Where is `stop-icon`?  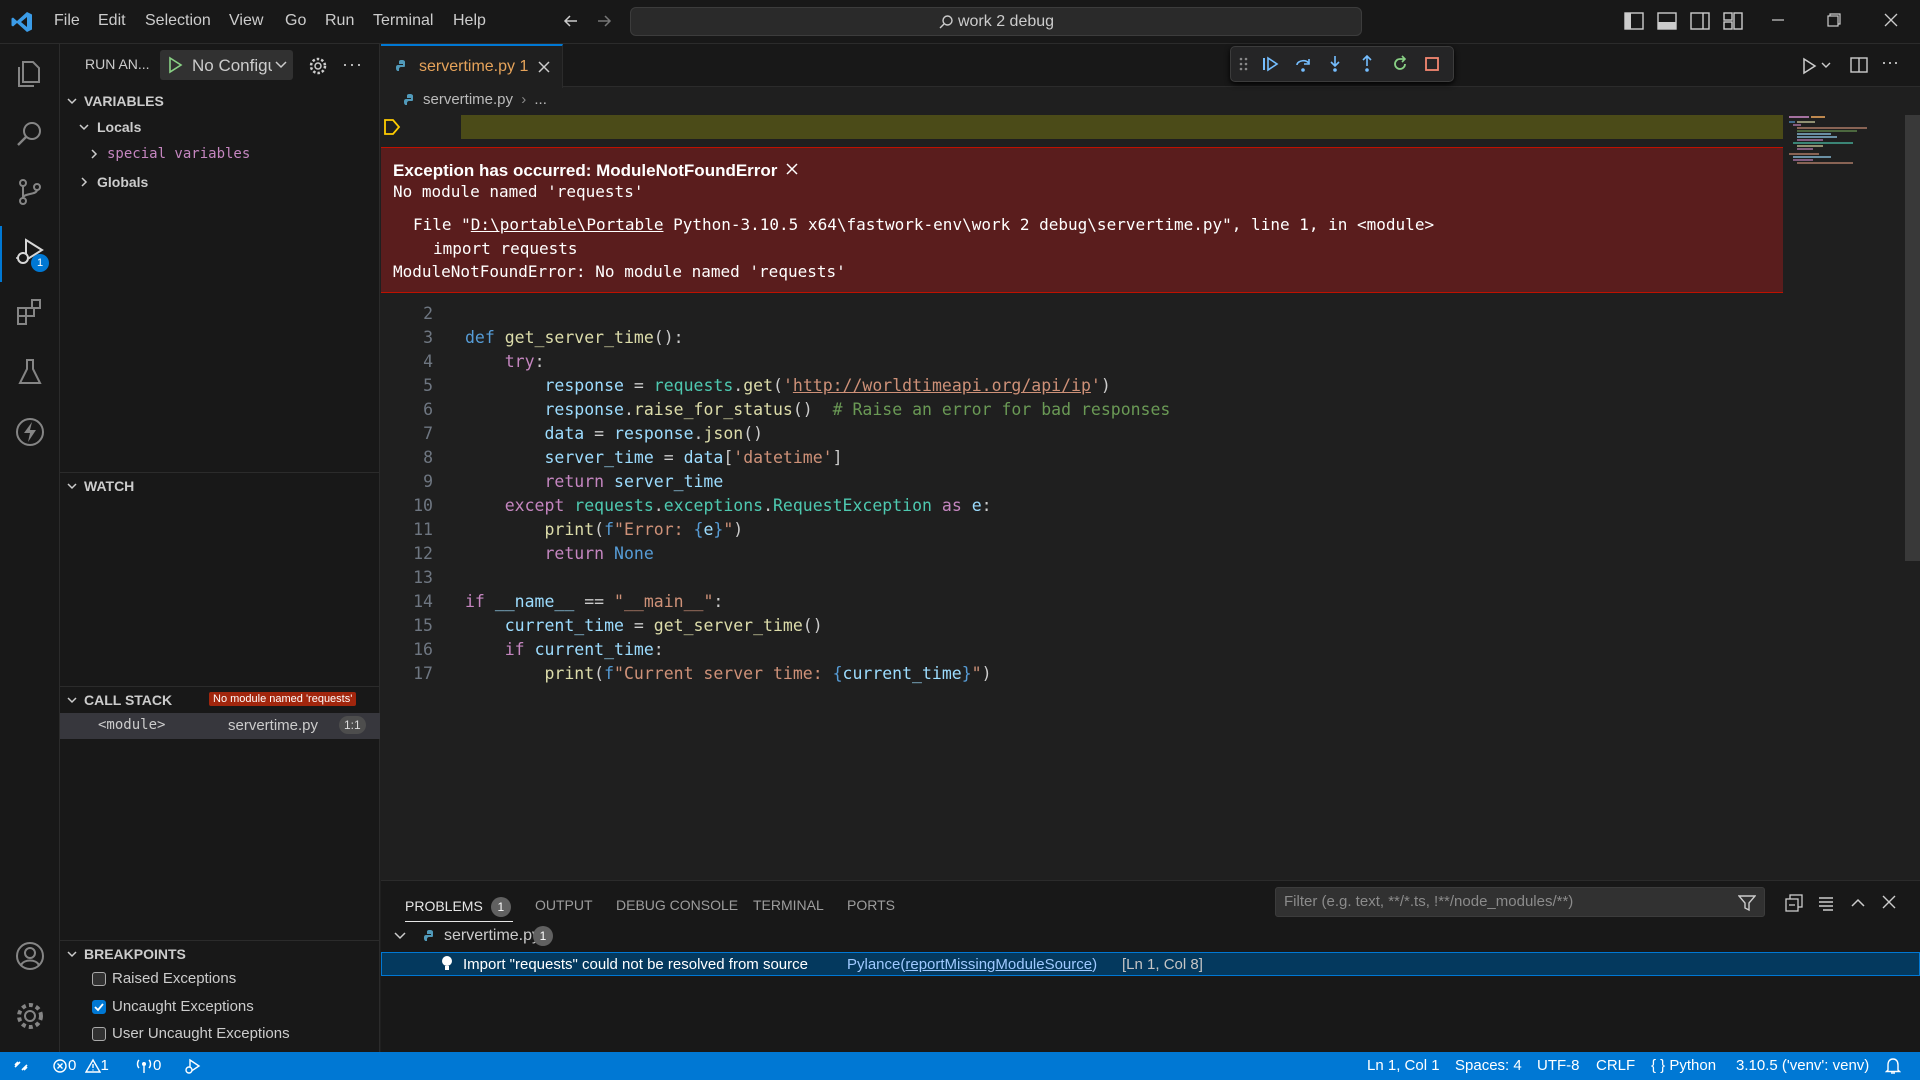 stop-icon is located at coordinates (1432, 64).